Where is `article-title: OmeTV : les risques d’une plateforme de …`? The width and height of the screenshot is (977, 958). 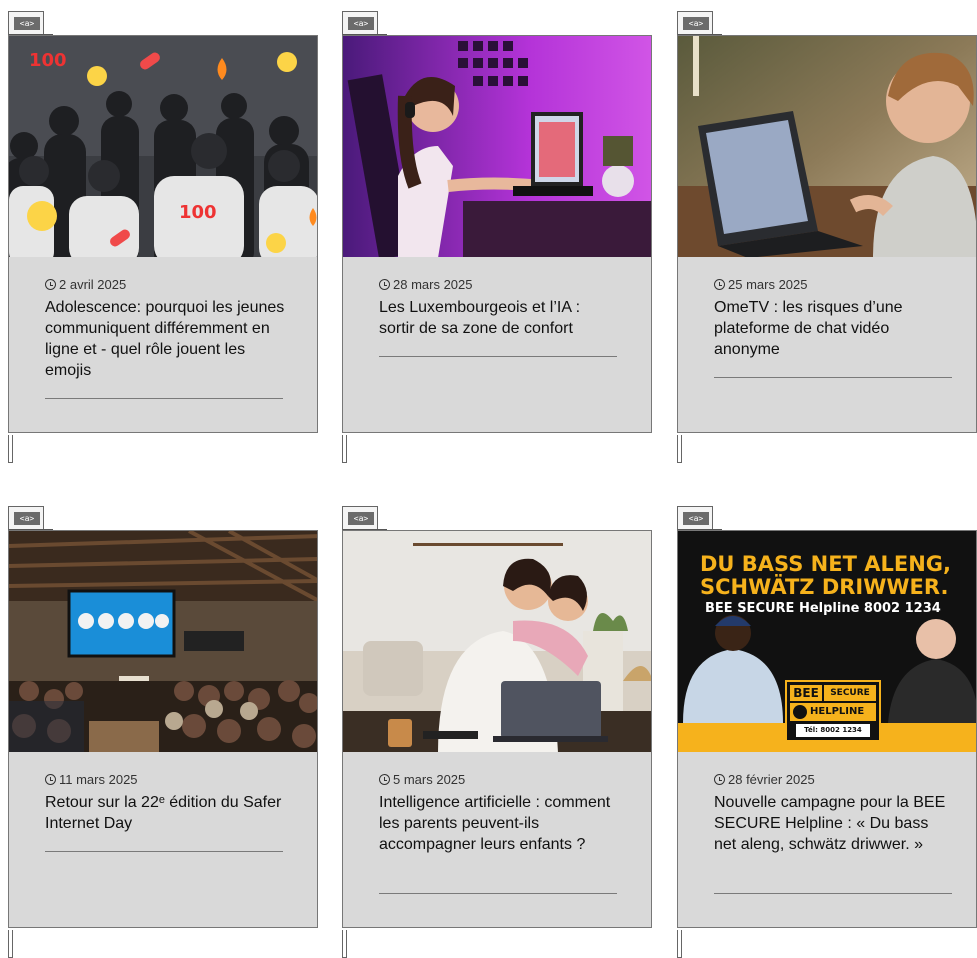
article-title: OmeTV : les risques d’une plateforme de … is located at coordinates (834, 328).